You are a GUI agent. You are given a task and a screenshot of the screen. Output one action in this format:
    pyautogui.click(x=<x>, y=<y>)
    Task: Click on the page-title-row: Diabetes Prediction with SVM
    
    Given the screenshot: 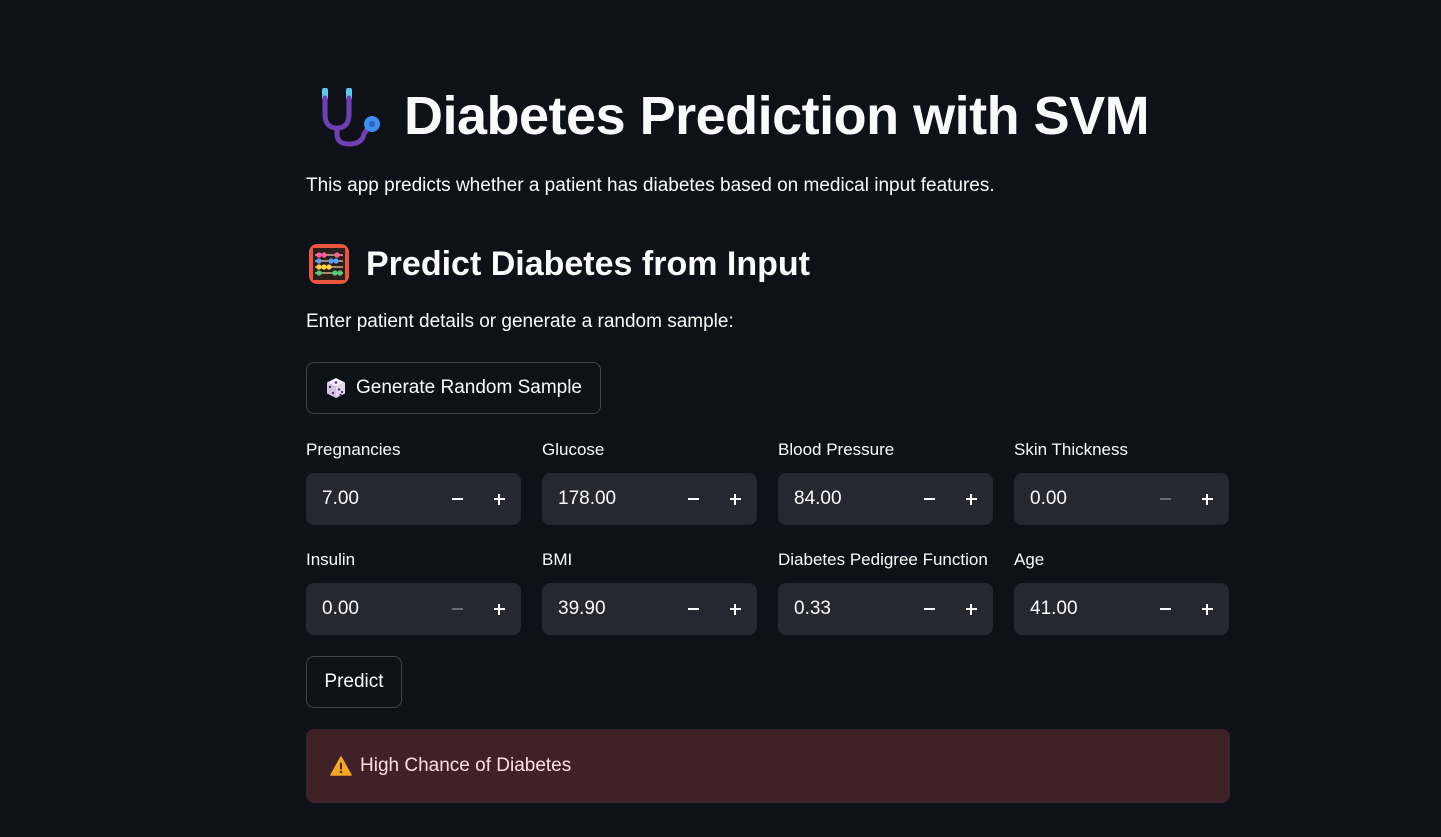 What is the action you would take?
    pyautogui.click(x=728, y=116)
    